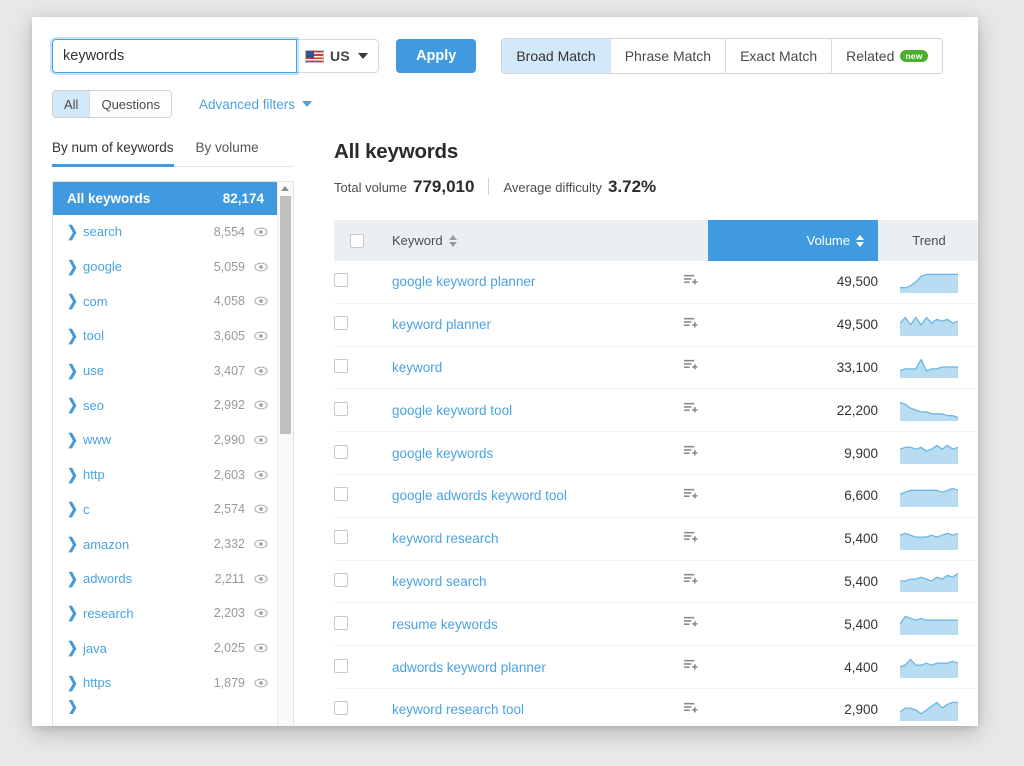 This screenshot has width=1024, height=766. Describe the element at coordinates (668, 56) in the screenshot. I see `tab-phrase-match: Phrase Match` at that location.